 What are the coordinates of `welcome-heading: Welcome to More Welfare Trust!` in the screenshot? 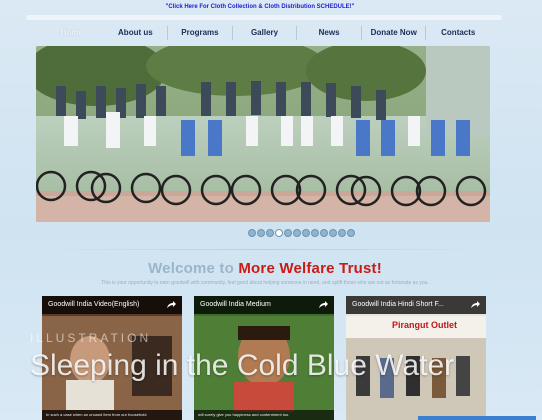 It's located at (265, 268).